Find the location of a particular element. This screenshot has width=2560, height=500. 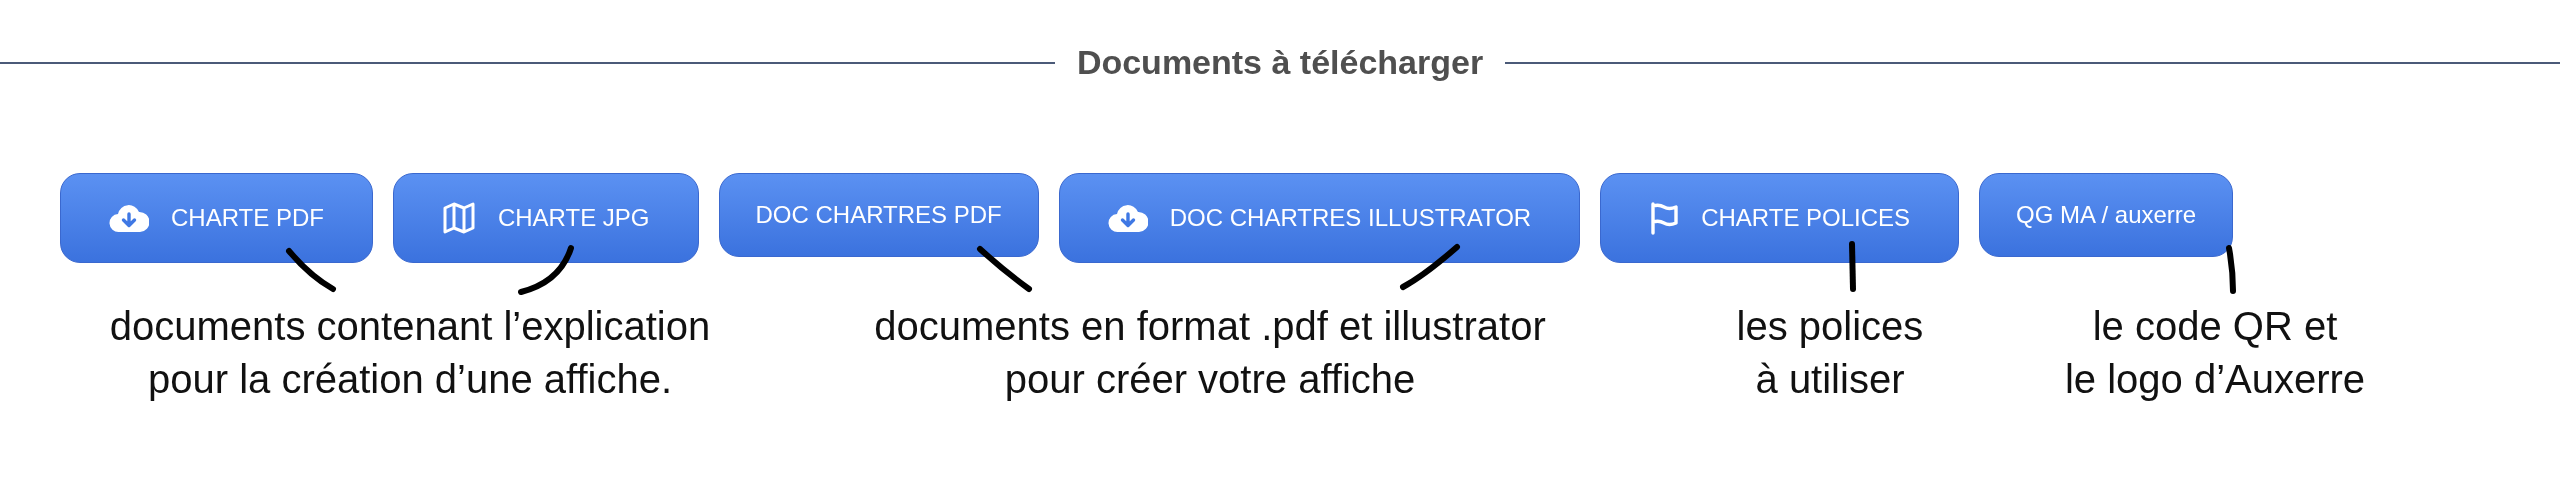

download-button: QG MA / auxerre is located at coordinates (2106, 215).